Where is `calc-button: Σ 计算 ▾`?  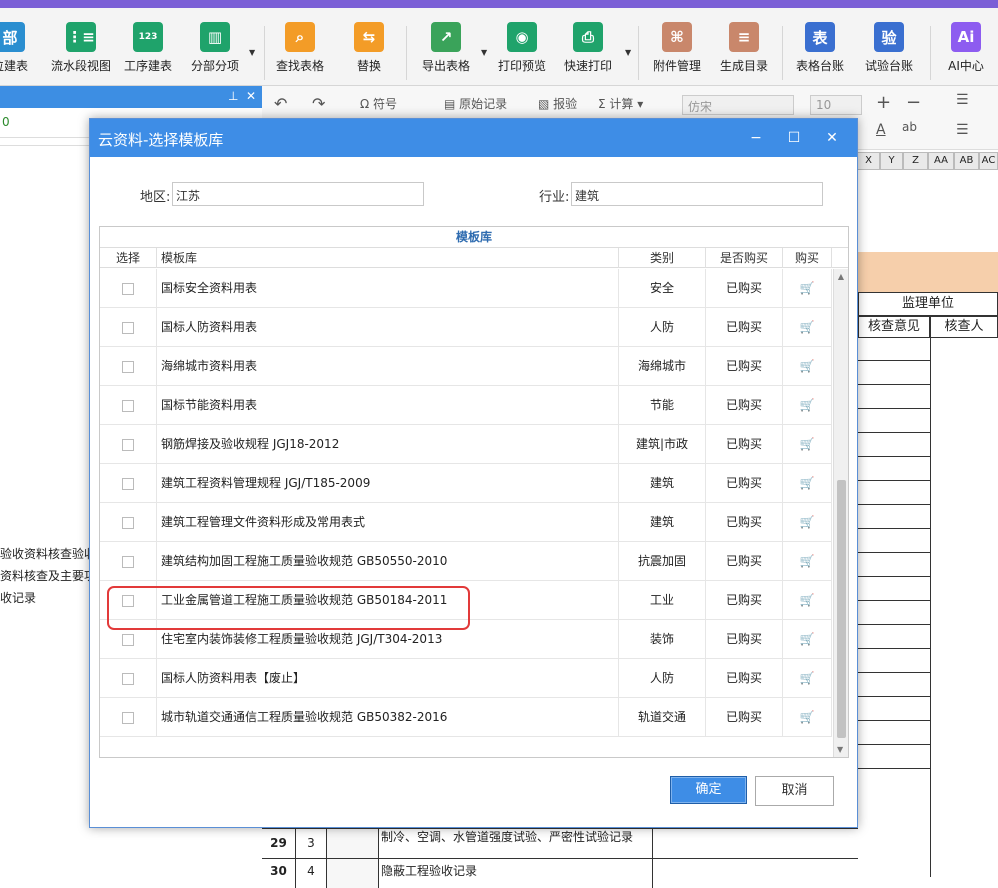
calc-button: Σ 计算 ▾ is located at coordinates (620, 103).